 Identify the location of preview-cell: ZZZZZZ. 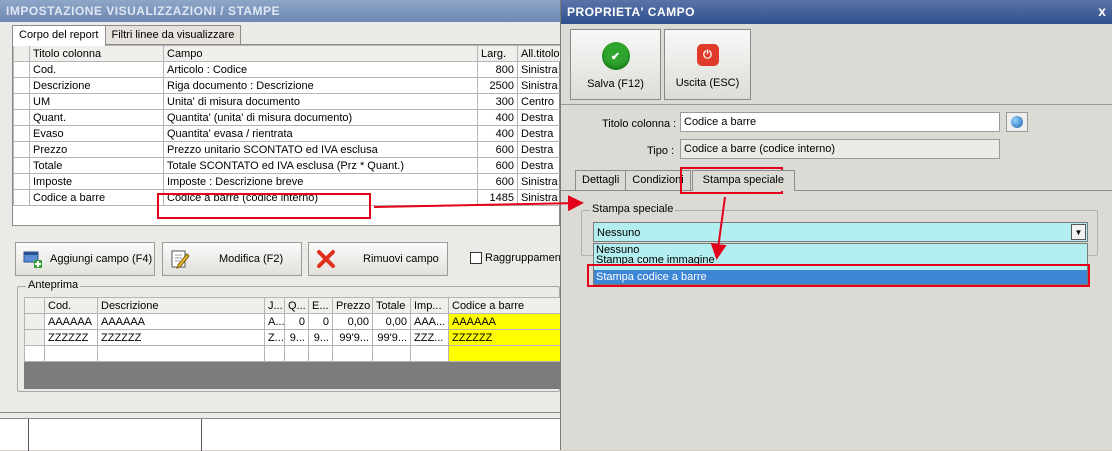
(181, 337).